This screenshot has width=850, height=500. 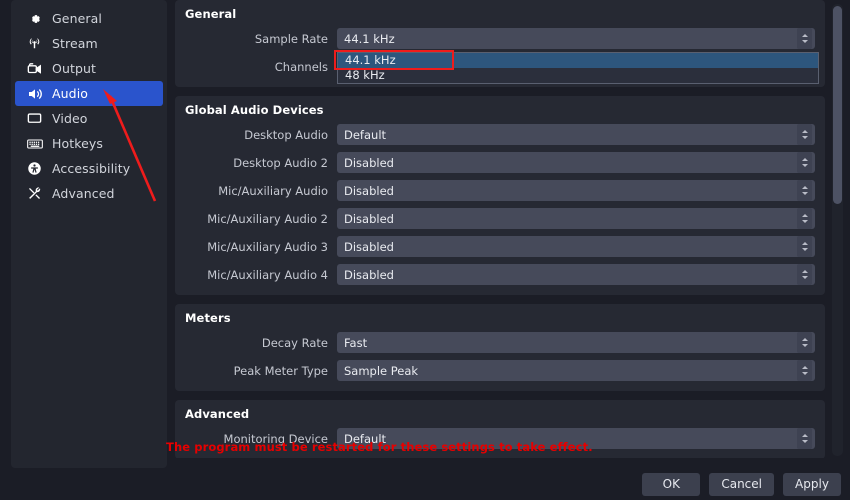 I want to click on dropdown-option-48-khz: 48 kHz, so click(x=578, y=75).